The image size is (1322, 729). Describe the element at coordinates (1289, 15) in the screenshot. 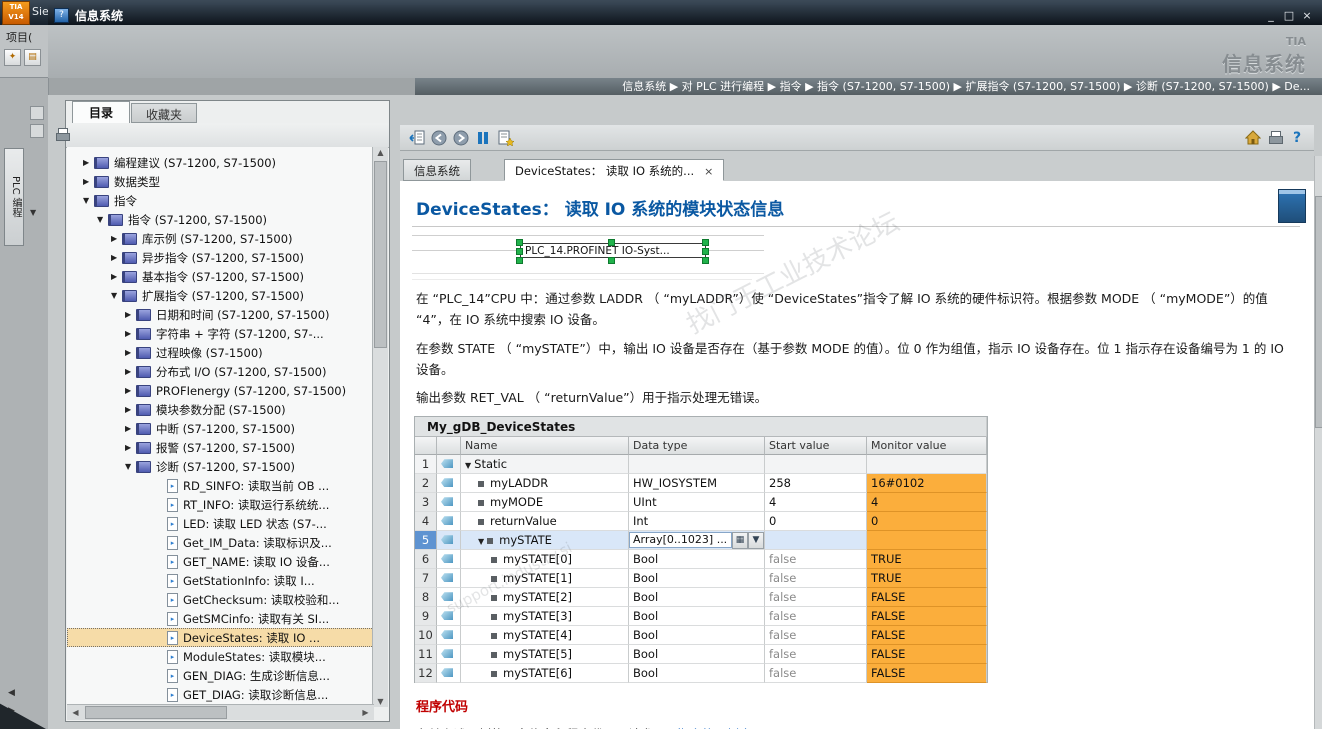

I see `maximize-button: □` at that location.